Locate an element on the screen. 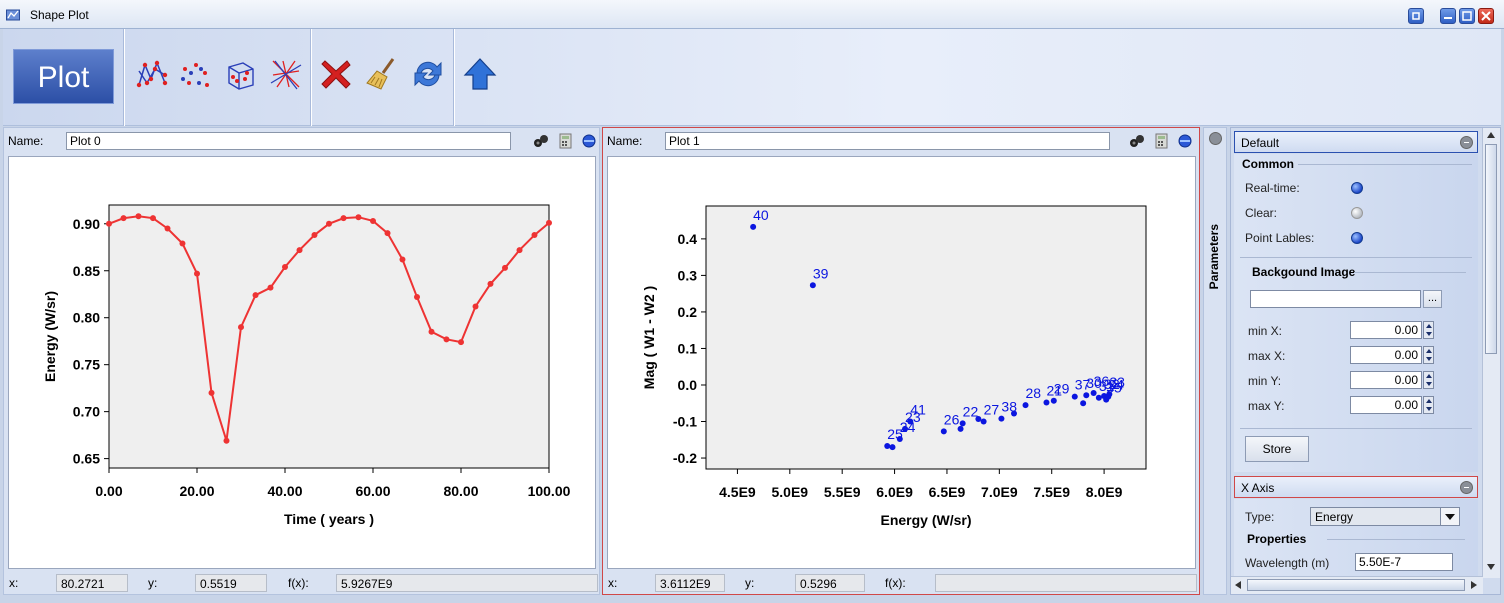 This screenshot has width=1504, height=603. x-tick-label: 0.00 is located at coordinates (108, 491).